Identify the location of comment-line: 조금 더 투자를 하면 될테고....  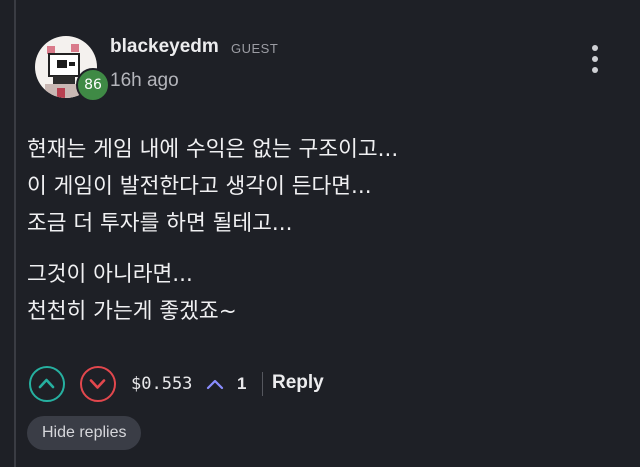
(160, 223).